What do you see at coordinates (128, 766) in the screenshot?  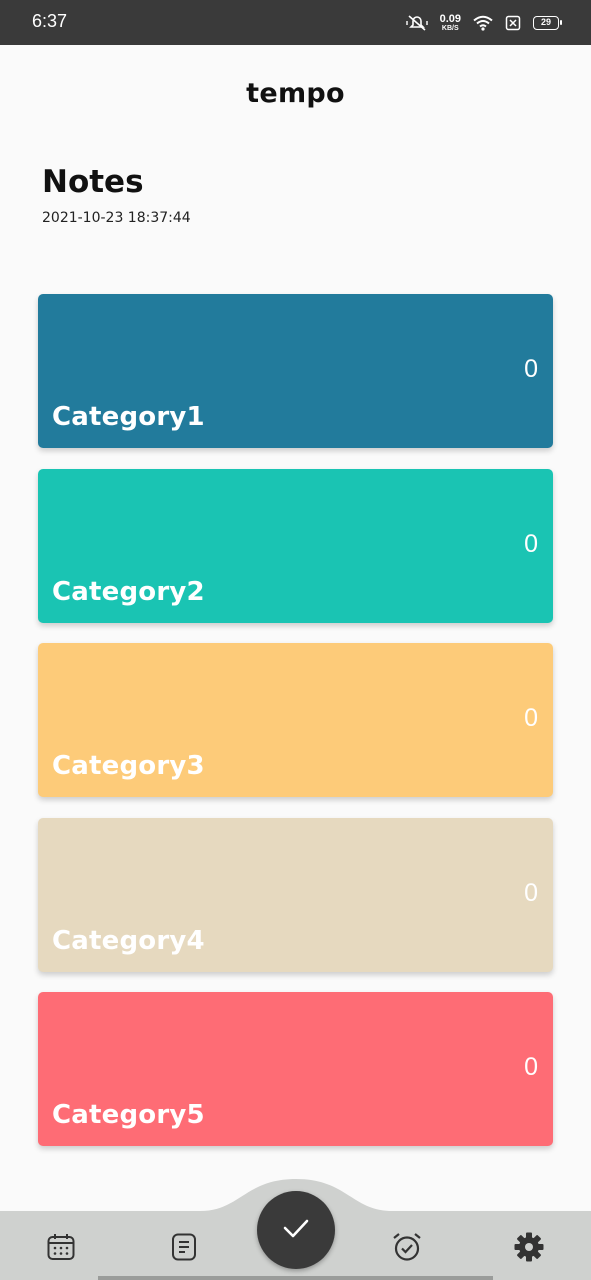 I see `category-name: Category3` at bounding box center [128, 766].